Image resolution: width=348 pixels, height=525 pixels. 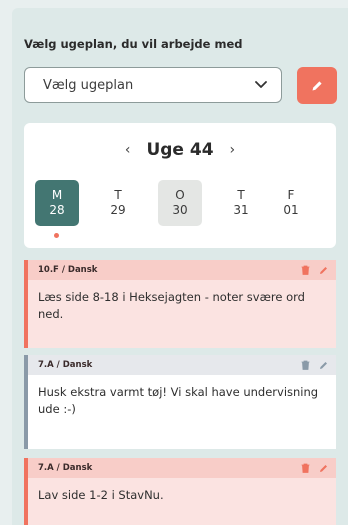 I want to click on chevron-down-icon, so click(x=261, y=84).